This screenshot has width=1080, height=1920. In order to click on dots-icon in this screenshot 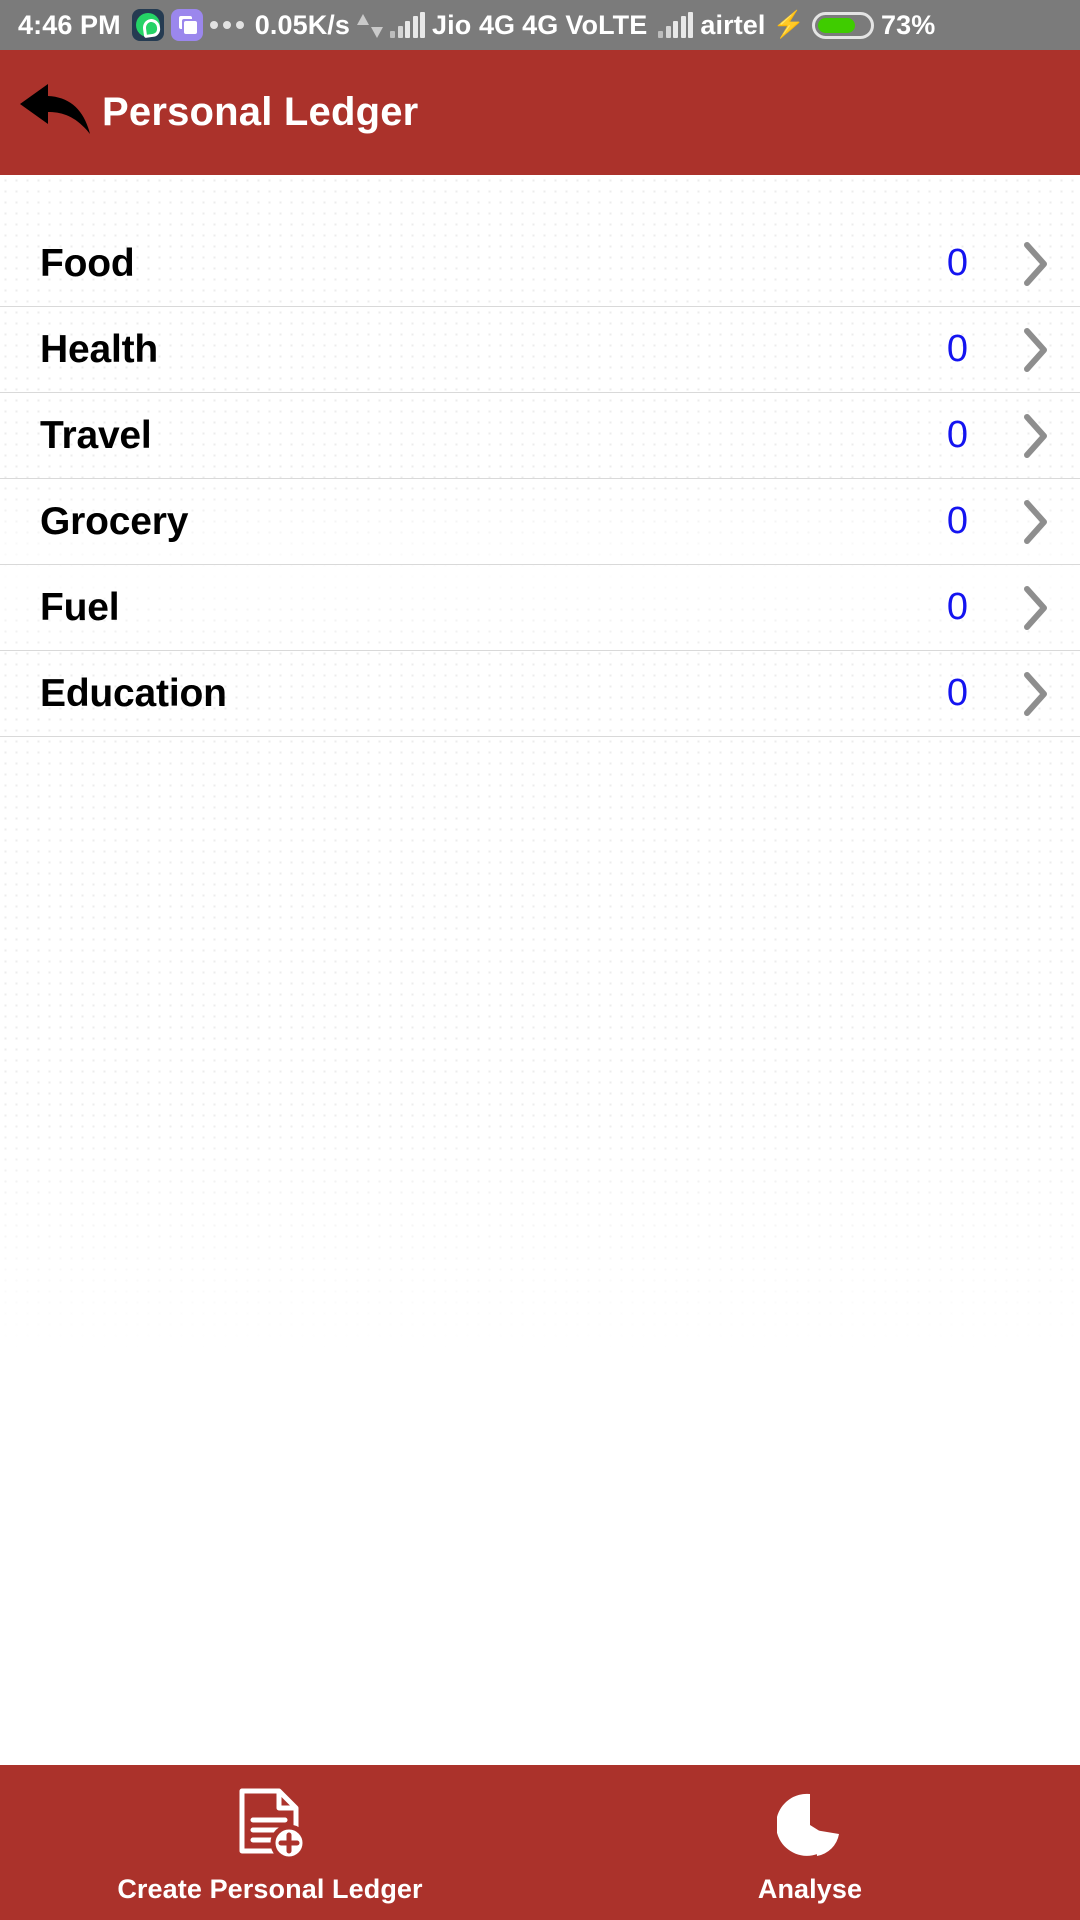, I will do `click(226, 25)`.